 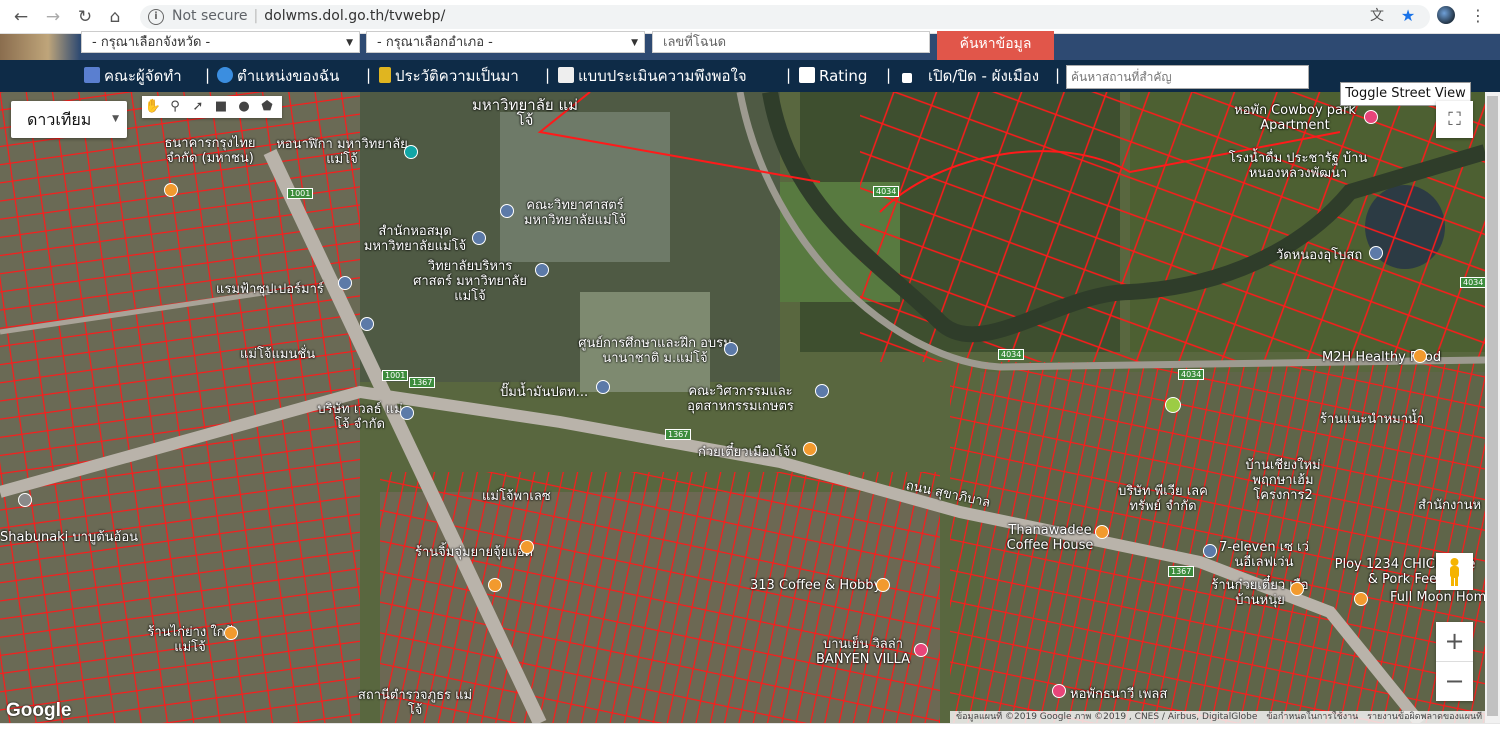 What do you see at coordinates (457, 76) in the screenshot?
I see `menu-item-label: ประวัติความเป็นมา` at bounding box center [457, 76].